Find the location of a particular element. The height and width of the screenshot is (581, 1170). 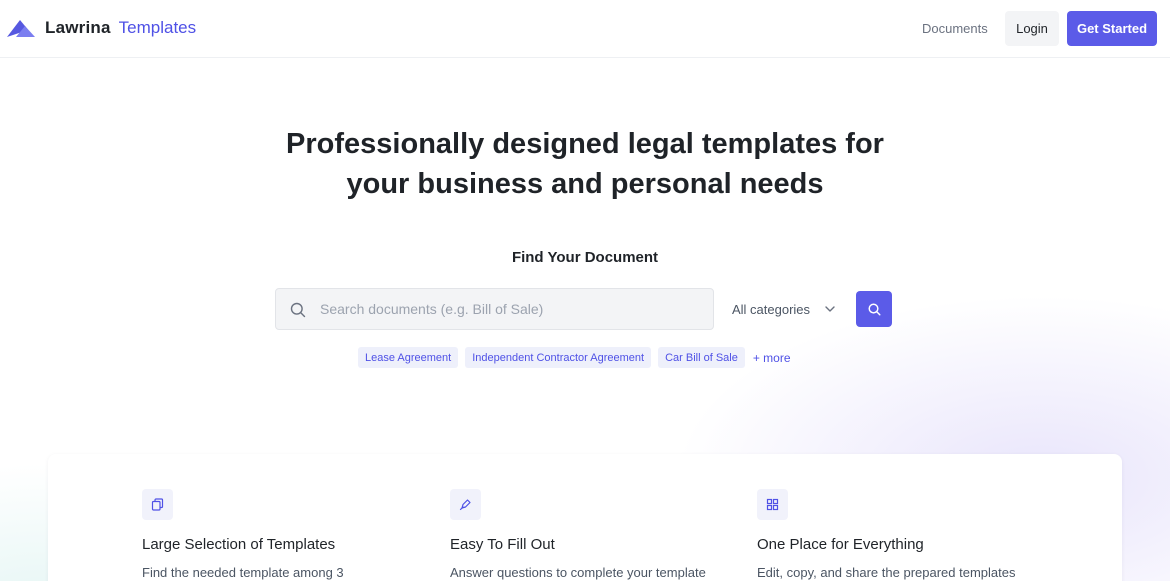

brand-logo: Lawrina Templates is located at coordinates (101, 28).